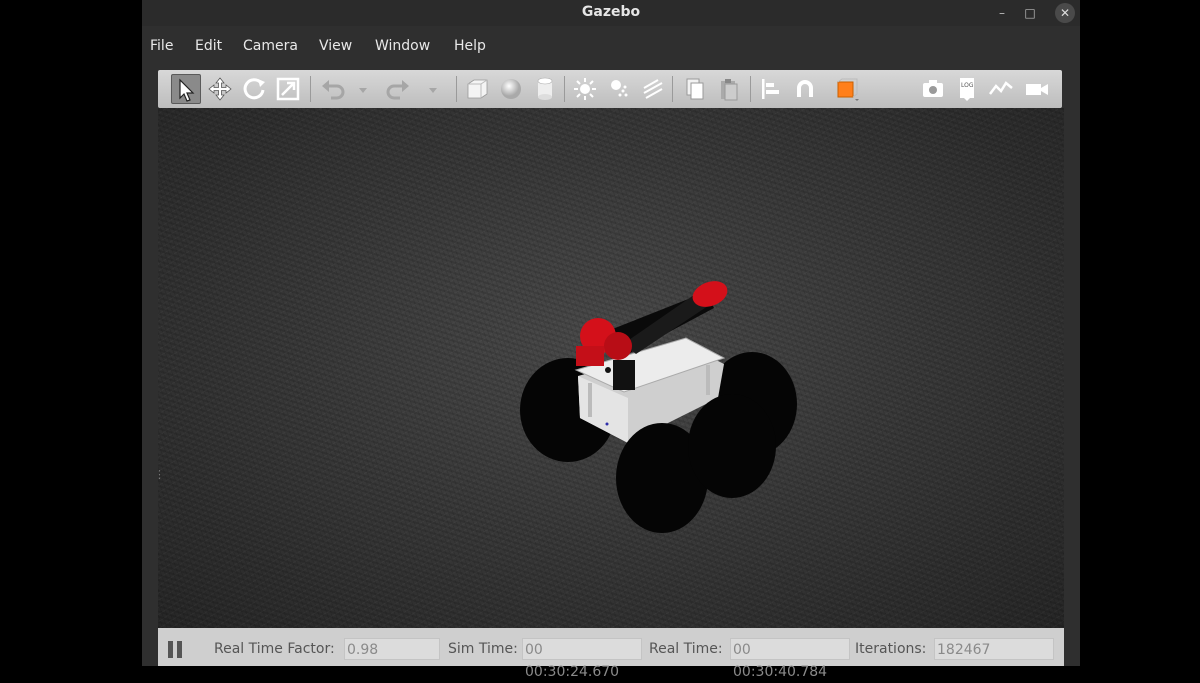 Image resolution: width=1200 pixels, height=683 pixels. What do you see at coordinates (470, 46) in the screenshot?
I see `menu-help: Help` at bounding box center [470, 46].